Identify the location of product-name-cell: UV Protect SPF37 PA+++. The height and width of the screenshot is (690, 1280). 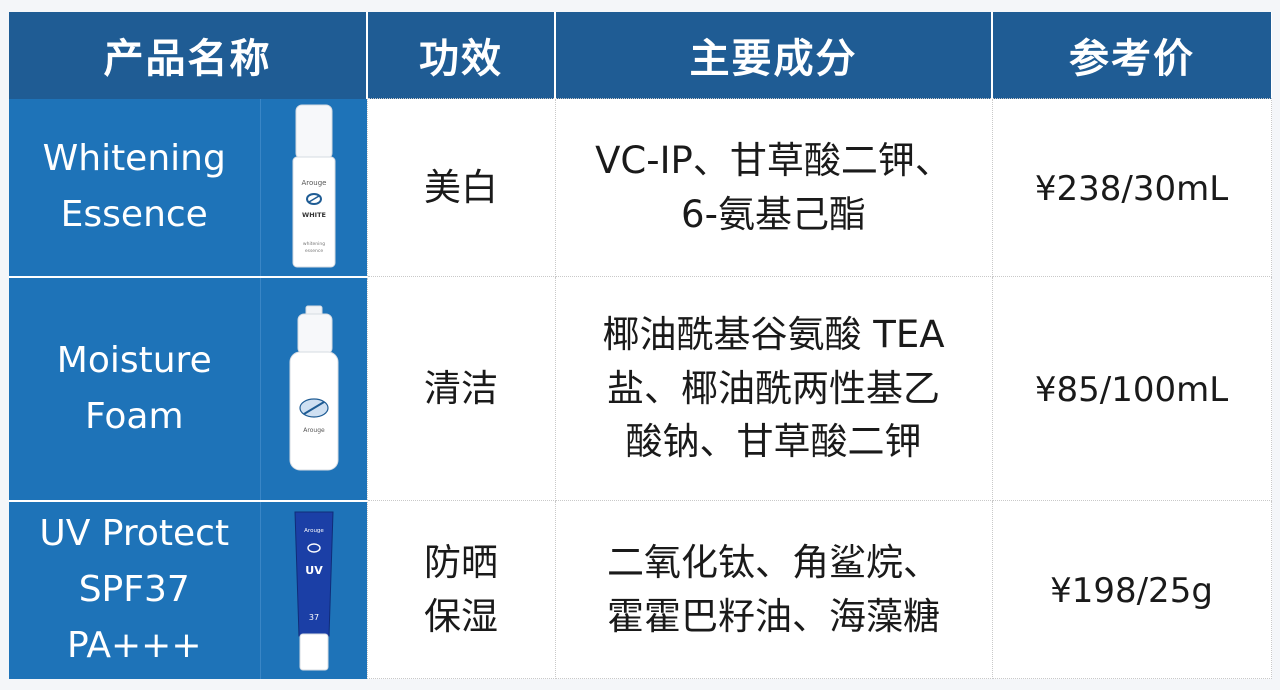
(134, 589).